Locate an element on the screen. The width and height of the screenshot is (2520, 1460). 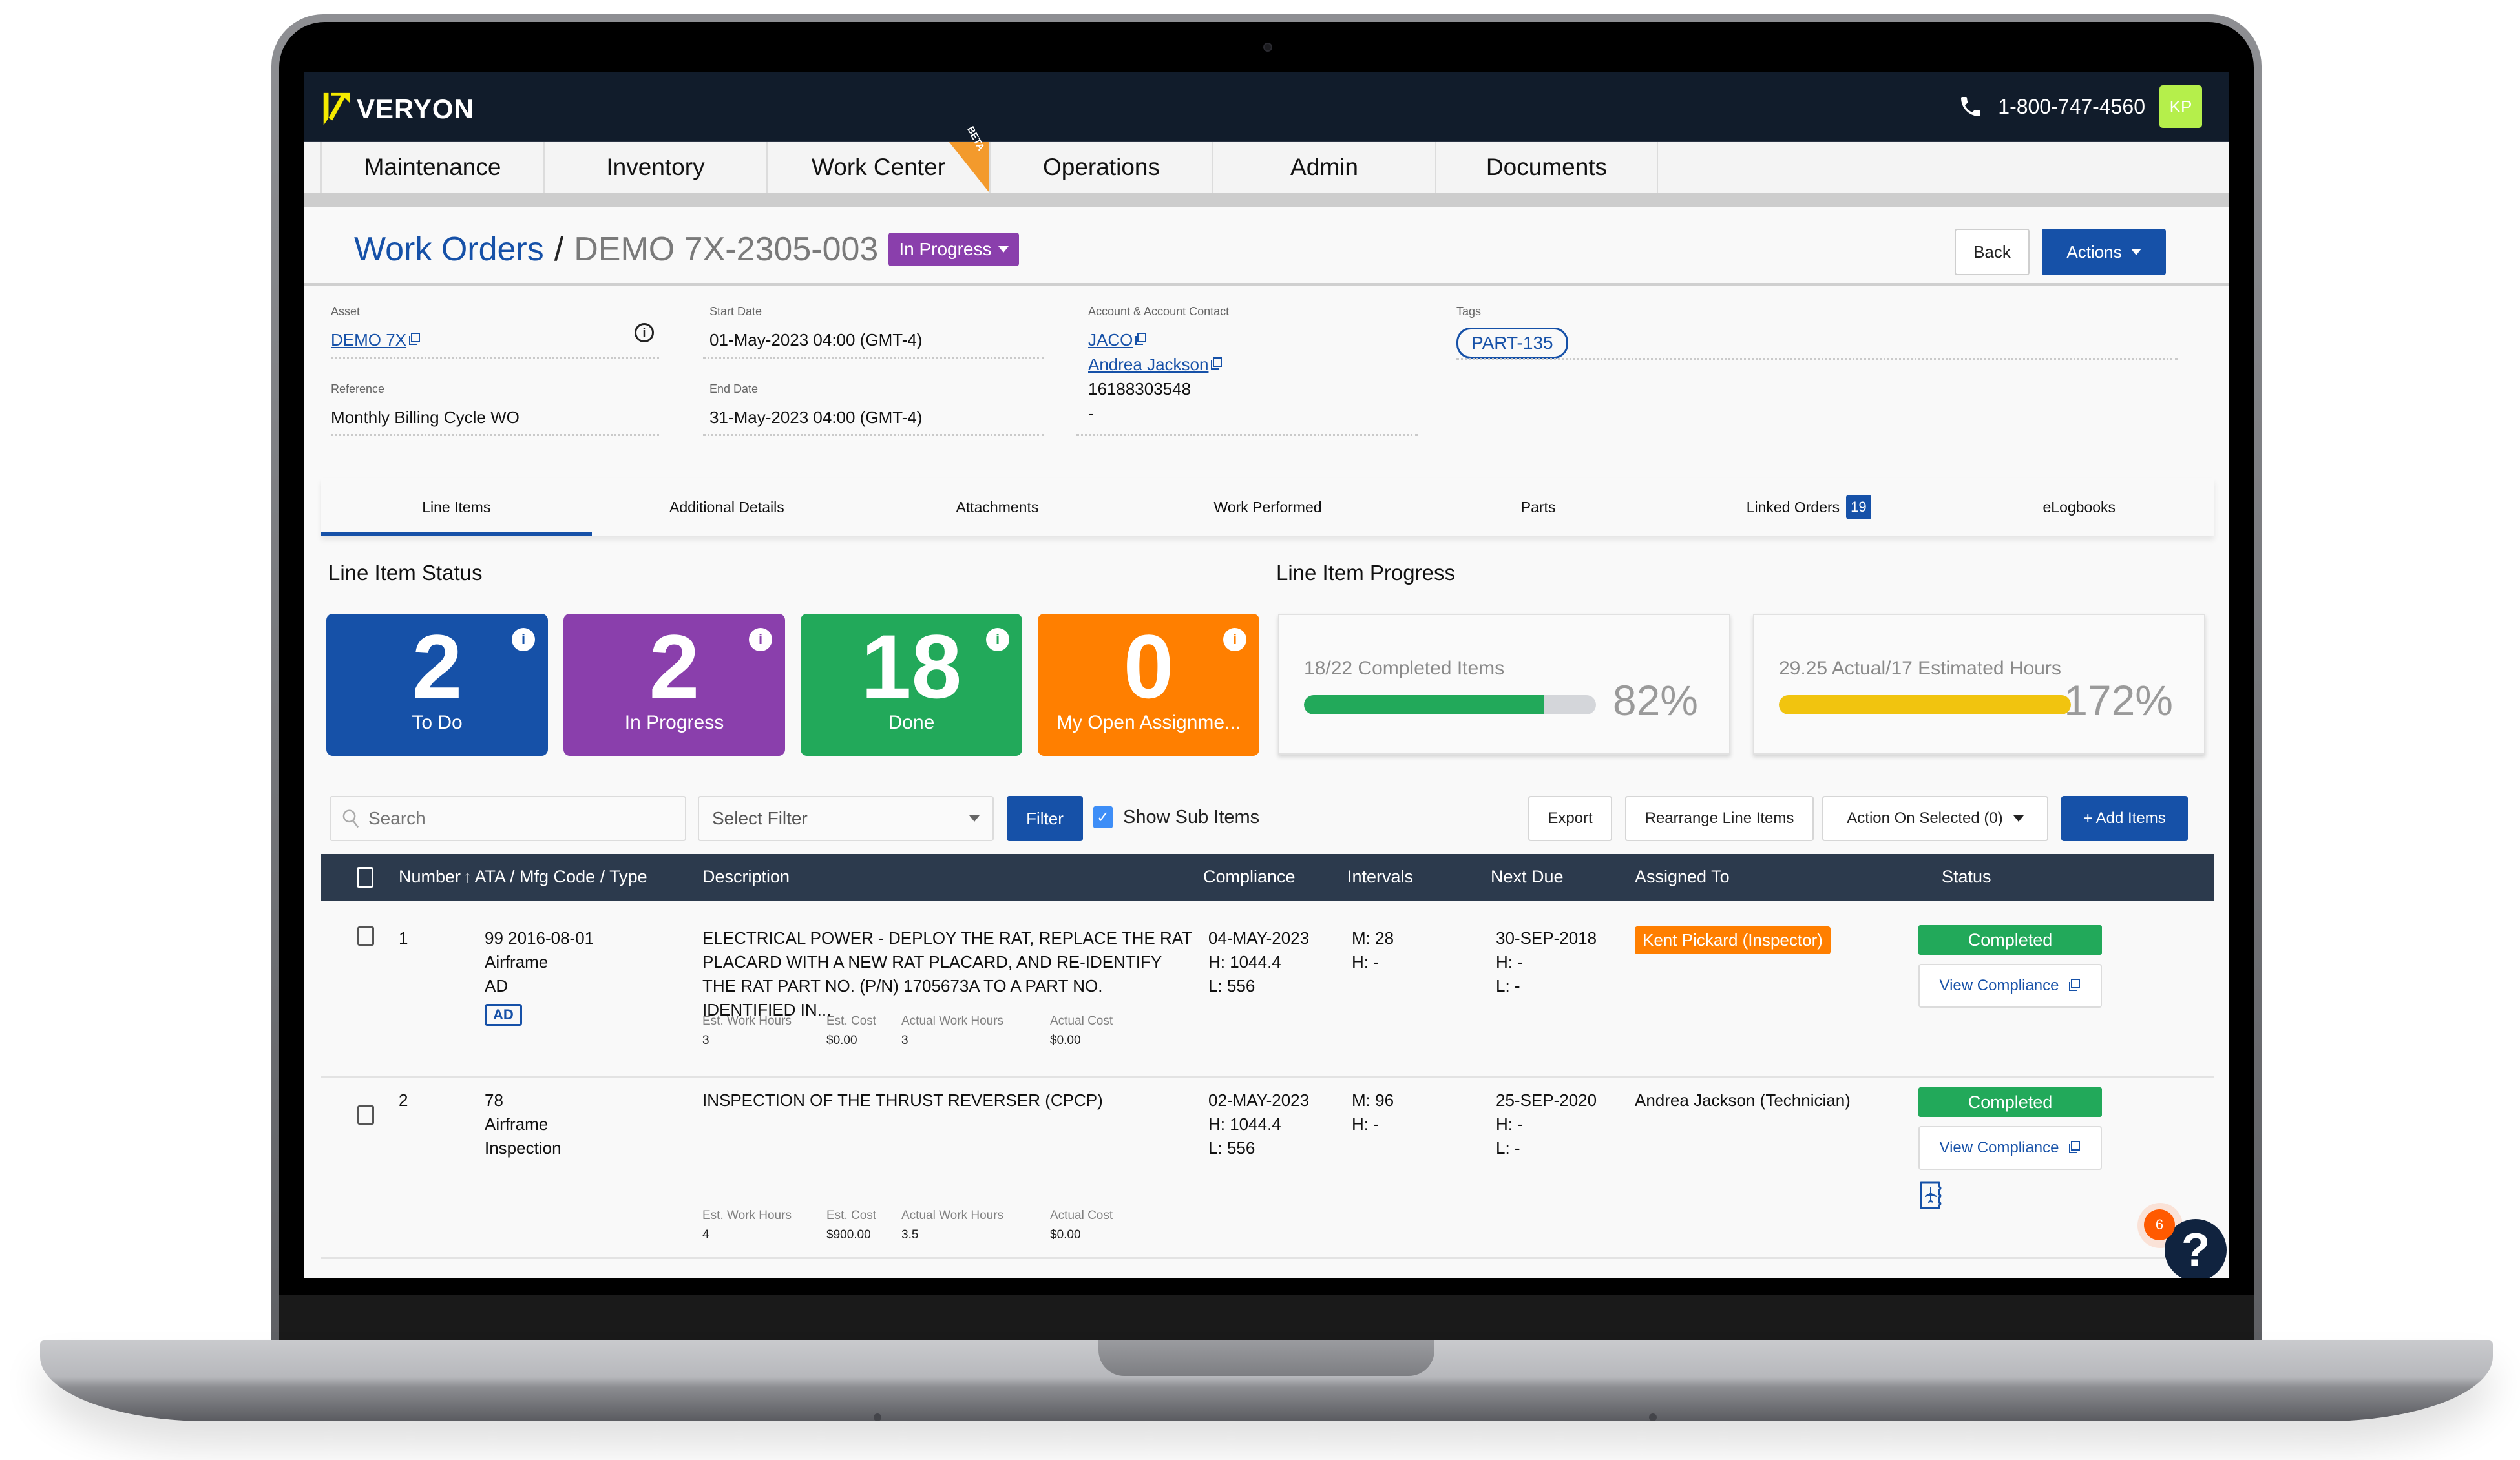
row-ata-cell: 78 Airframe Inspection is located at coordinates (523, 1124).